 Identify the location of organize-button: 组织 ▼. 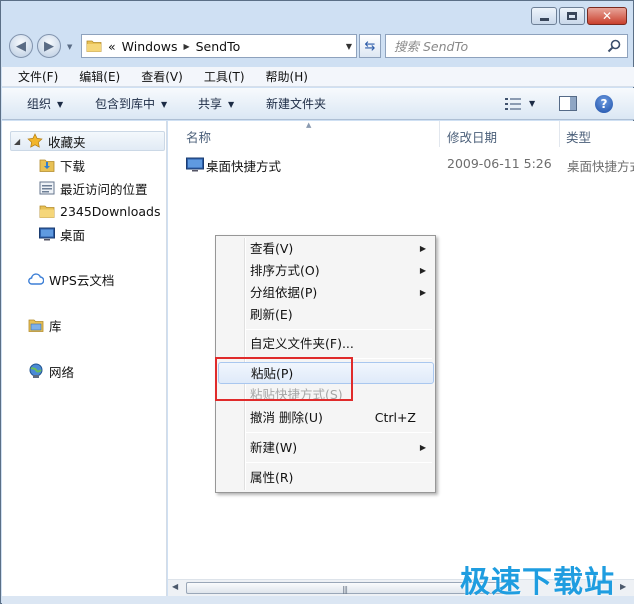
(45, 104).